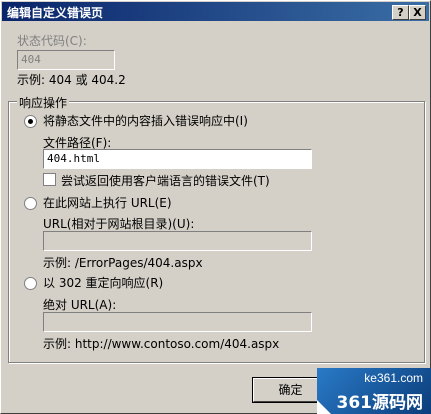  Describe the element at coordinates (80, 305) in the screenshot. I see `absolute-url-label: 绝对 URL(A):` at that location.